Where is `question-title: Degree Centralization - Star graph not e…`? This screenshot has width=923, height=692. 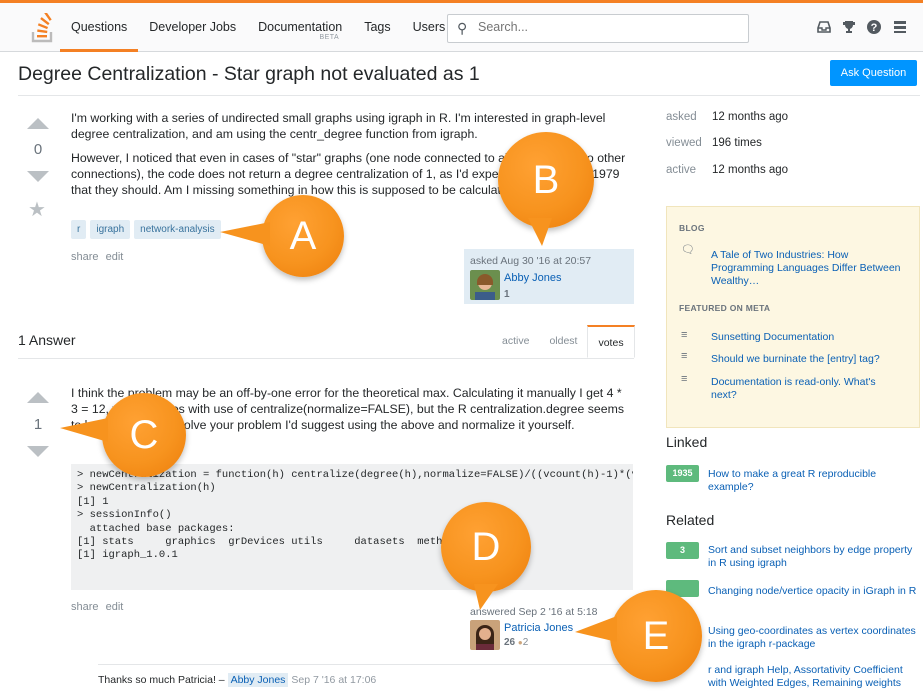 question-title: Degree Centralization - Star graph not e… is located at coordinates (249, 74).